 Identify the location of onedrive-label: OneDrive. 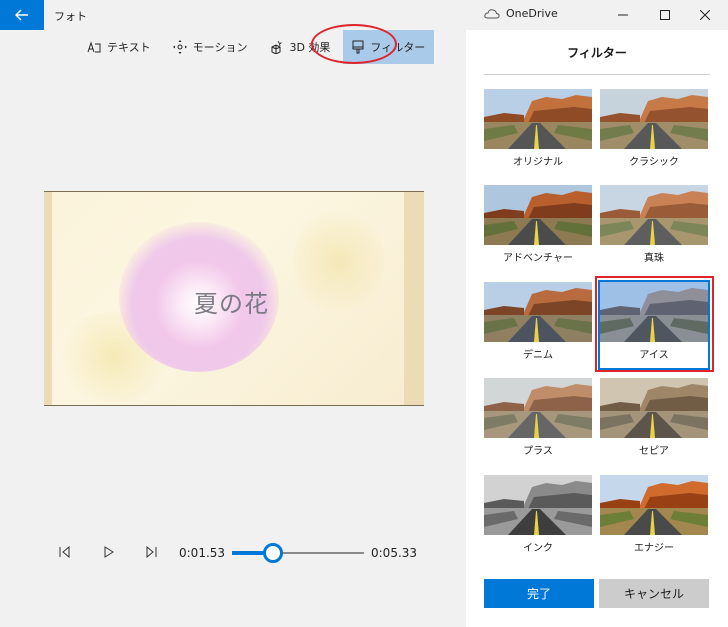
(532, 13).